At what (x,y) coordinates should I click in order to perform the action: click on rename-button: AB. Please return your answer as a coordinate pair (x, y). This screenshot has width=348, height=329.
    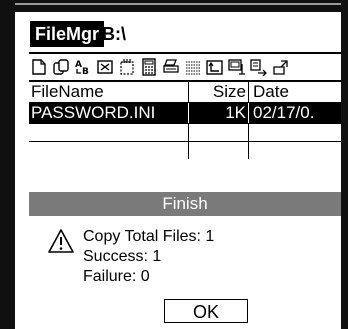
    Looking at the image, I should click on (83, 67).